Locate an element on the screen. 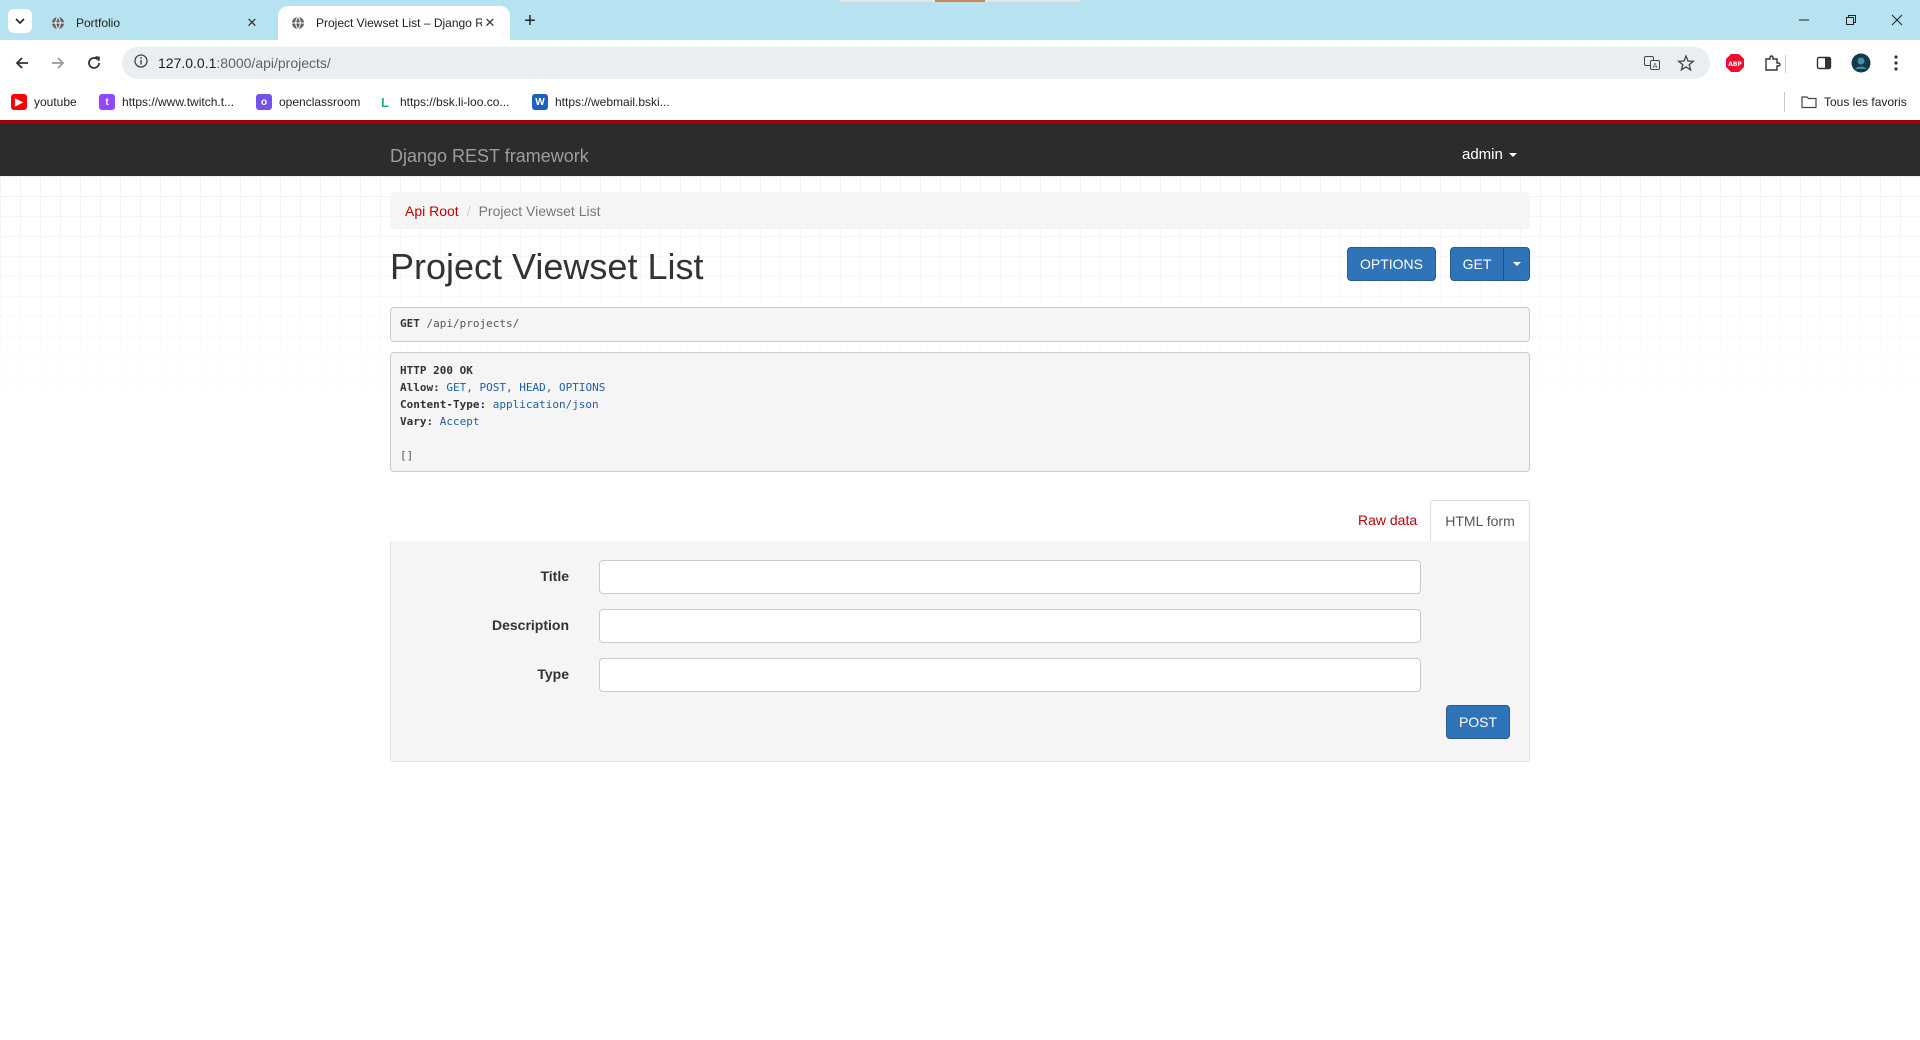 The height and width of the screenshot is (1040, 1920). drf-navbar: Django REST framework admin is located at coordinates (960, 148).